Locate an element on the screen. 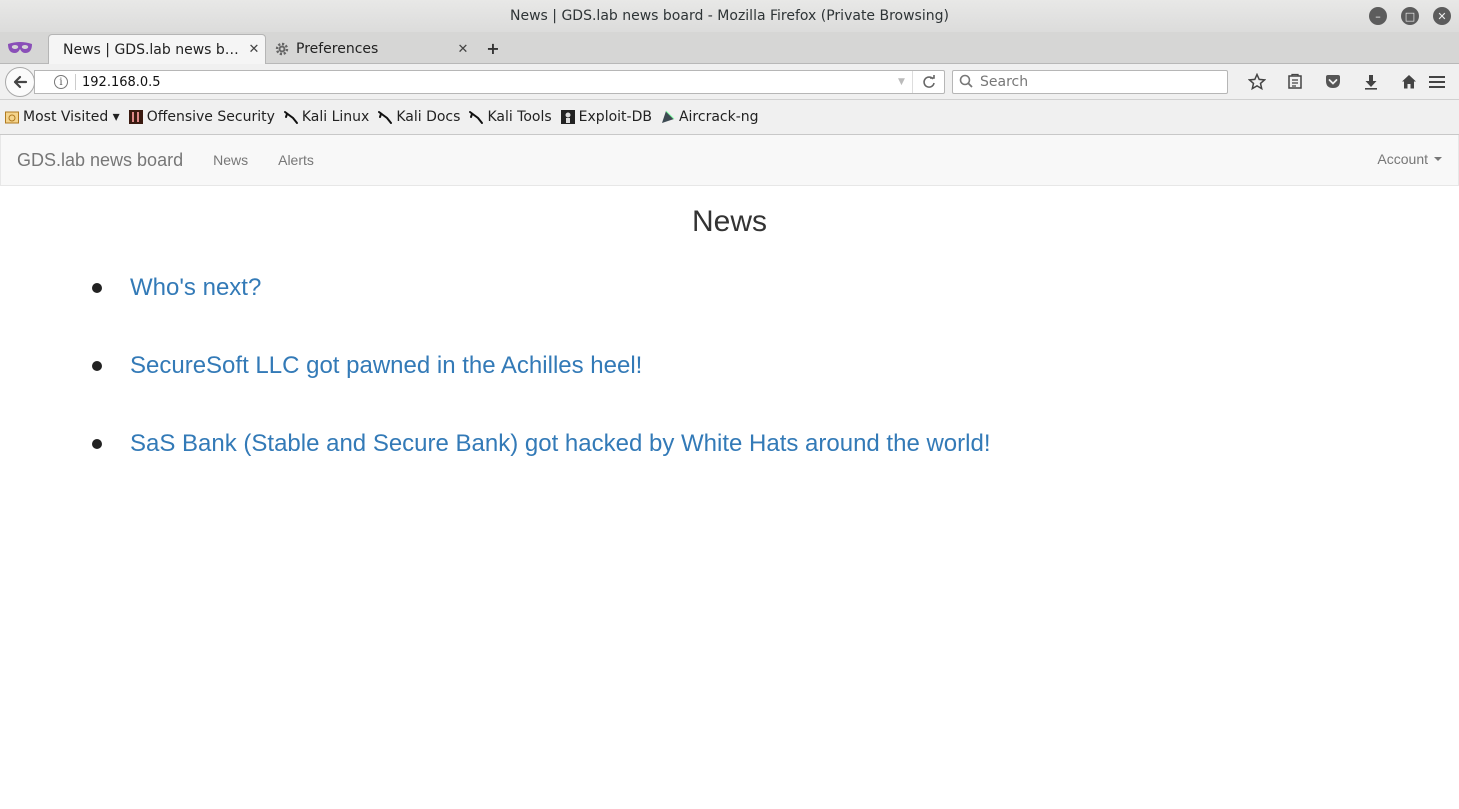  site-navbar: GDS.lab news board News Alerts Account is located at coordinates (729, 160).